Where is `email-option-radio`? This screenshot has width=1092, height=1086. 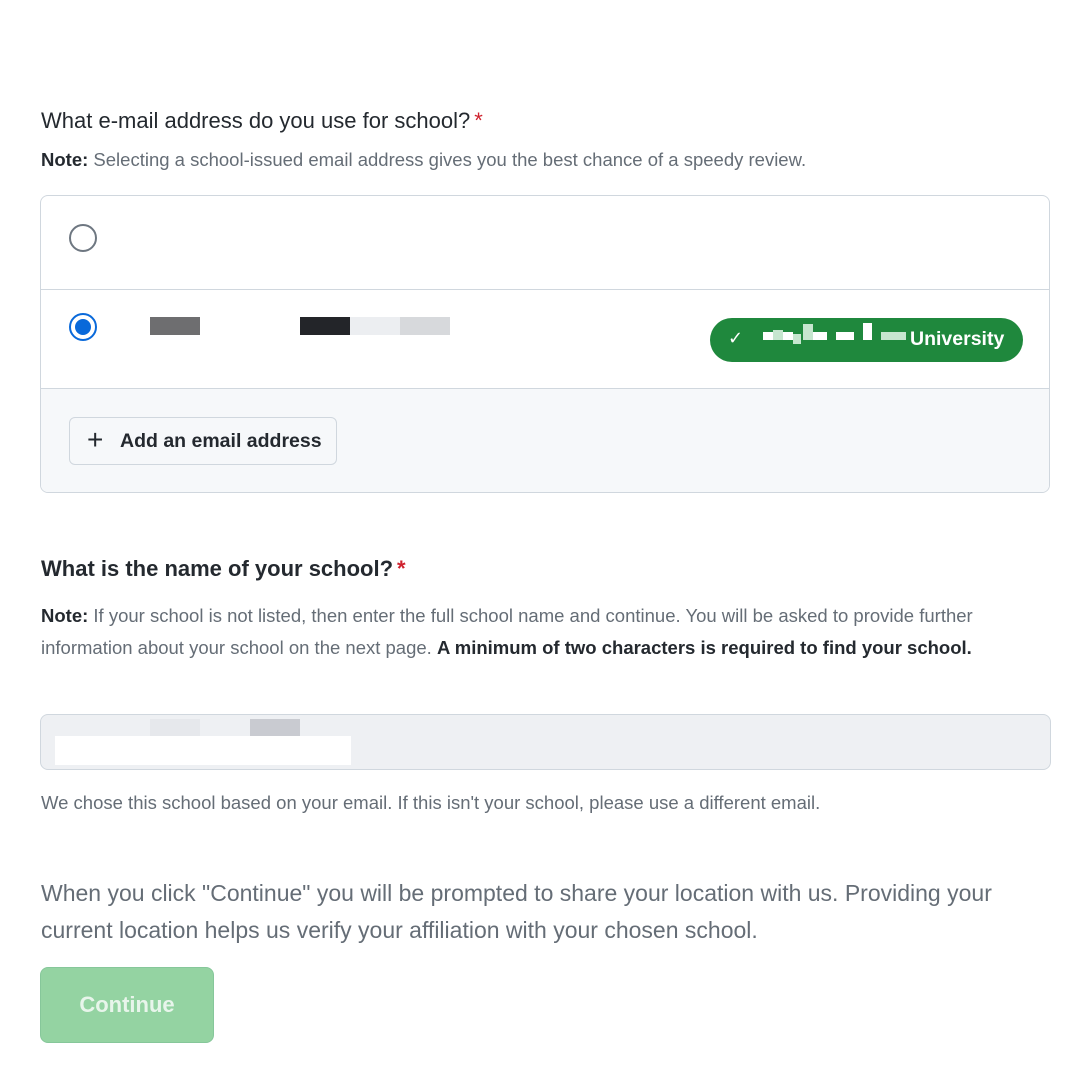 email-option-radio is located at coordinates (83, 238).